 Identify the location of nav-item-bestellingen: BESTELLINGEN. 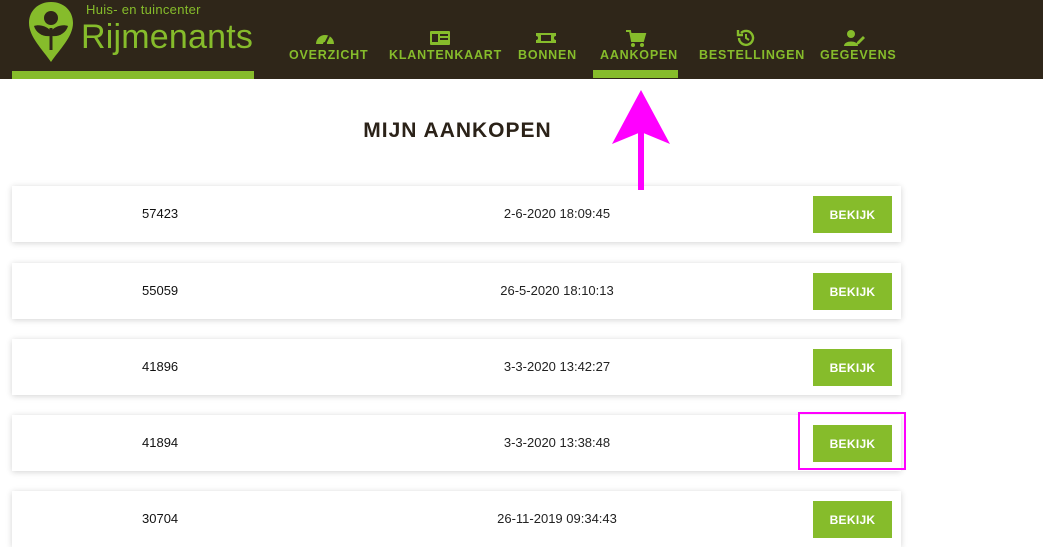
(752, 52).